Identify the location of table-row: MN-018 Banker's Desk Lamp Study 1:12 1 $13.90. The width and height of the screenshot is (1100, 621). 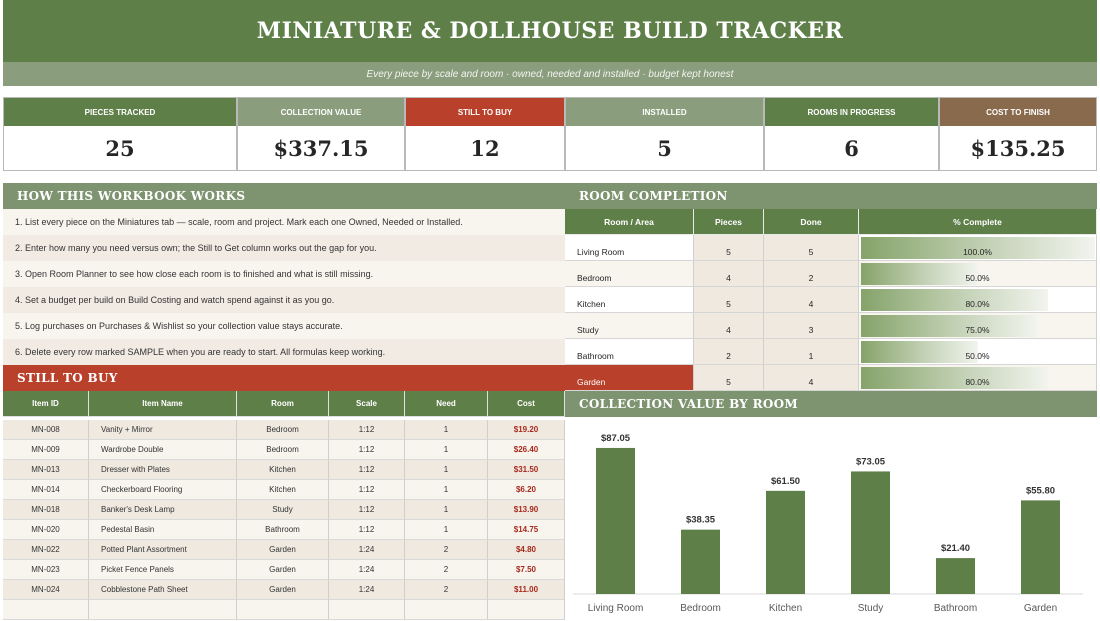
(284, 510).